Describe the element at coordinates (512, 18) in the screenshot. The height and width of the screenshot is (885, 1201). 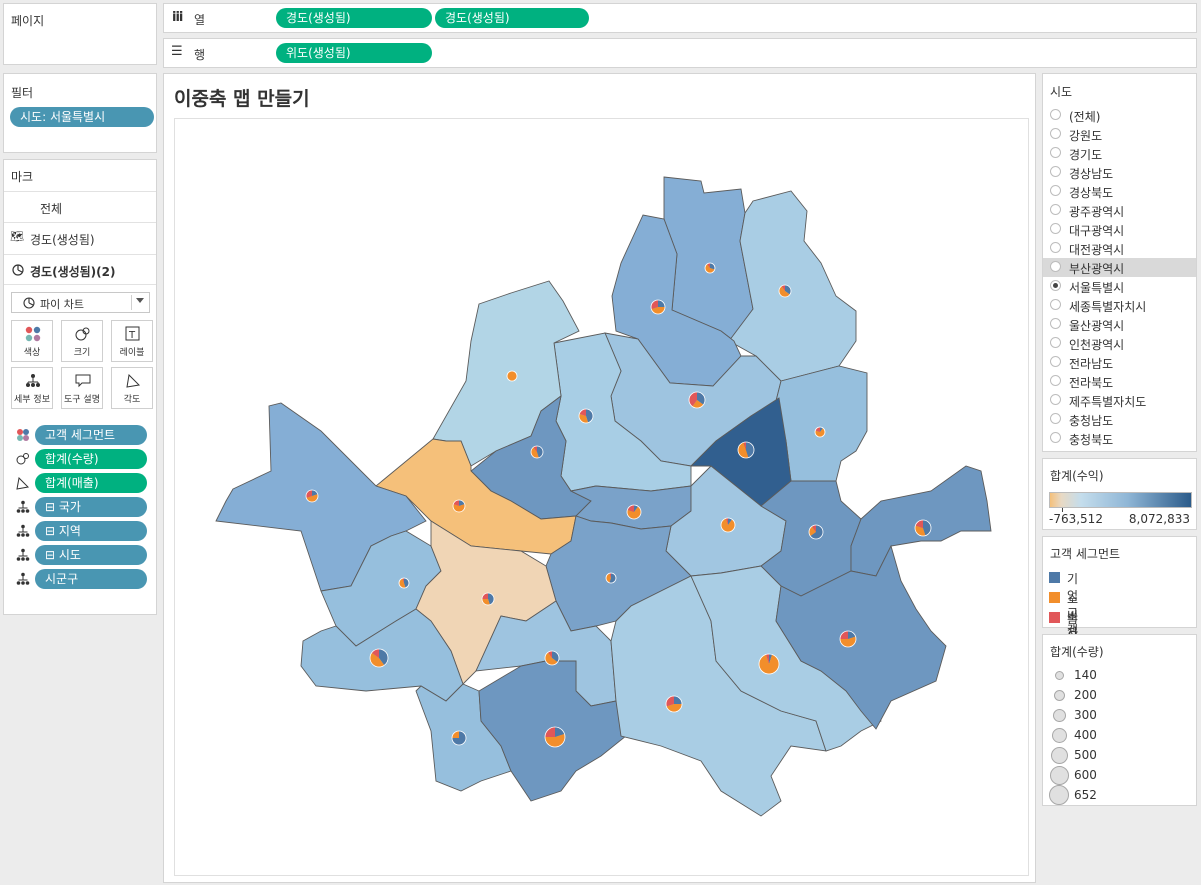
I see `columns-pill-2: 경도(생성됨)` at that location.